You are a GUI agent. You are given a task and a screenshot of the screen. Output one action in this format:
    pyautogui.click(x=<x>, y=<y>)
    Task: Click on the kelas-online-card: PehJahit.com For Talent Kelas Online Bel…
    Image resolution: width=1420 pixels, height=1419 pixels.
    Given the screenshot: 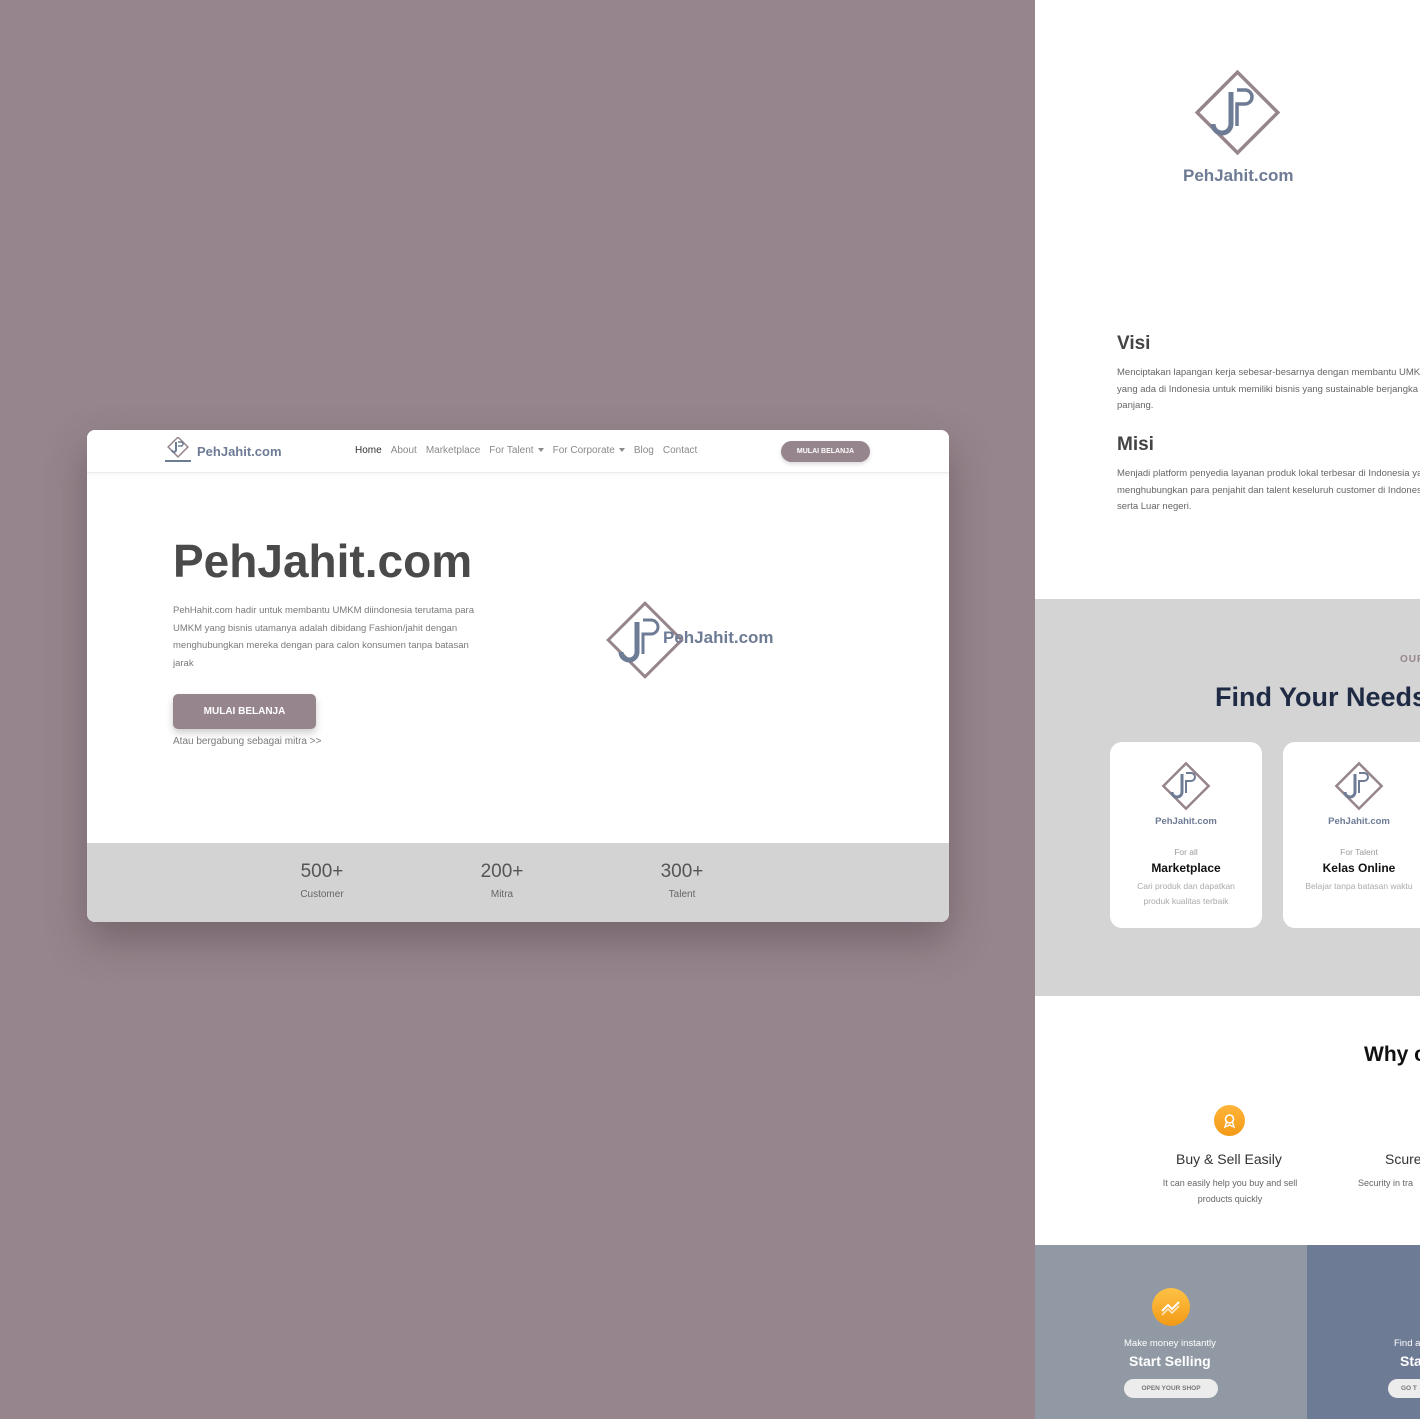 What is the action you would take?
    pyautogui.click(x=1351, y=835)
    